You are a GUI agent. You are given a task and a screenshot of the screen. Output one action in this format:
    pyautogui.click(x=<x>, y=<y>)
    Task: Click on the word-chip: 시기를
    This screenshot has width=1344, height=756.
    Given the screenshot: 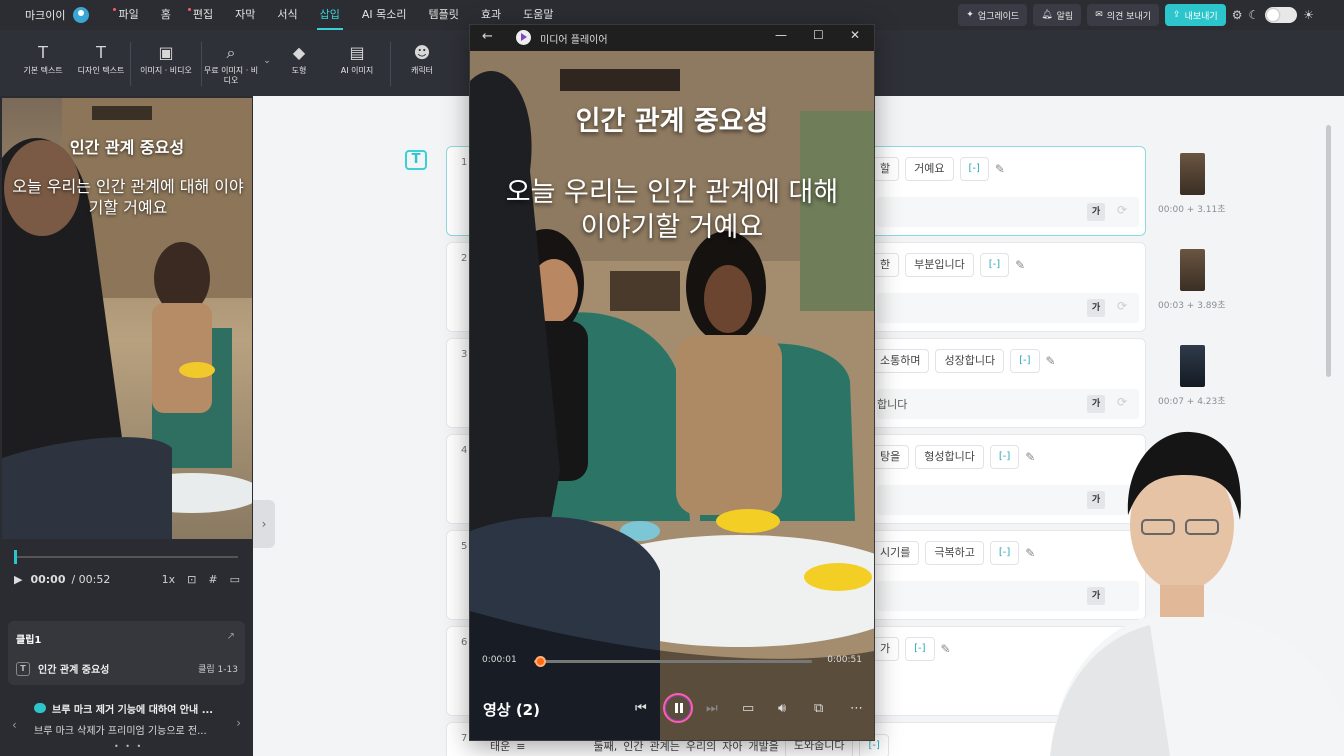 What is the action you would take?
    pyautogui.click(x=895, y=553)
    